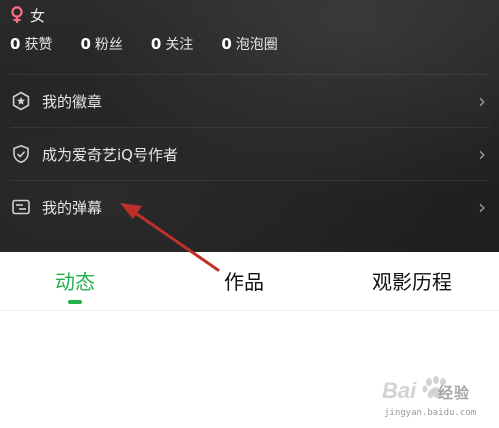 The image size is (499, 428). What do you see at coordinates (72, 207) in the screenshot?
I see `menu-item-label: 我的弹幕` at bounding box center [72, 207].